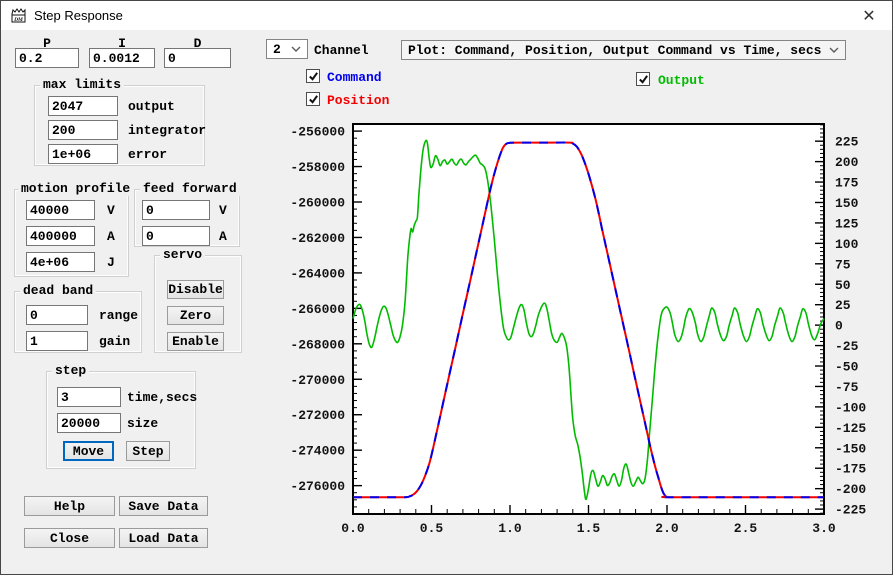  I want to click on close-icon: ✕, so click(869, 15).